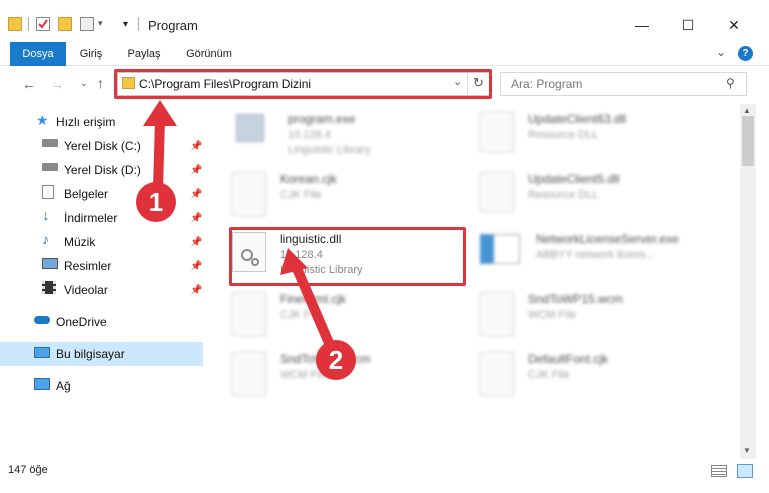  Describe the element at coordinates (240, 226) in the screenshot. I see `annotation-arrows` at that location.